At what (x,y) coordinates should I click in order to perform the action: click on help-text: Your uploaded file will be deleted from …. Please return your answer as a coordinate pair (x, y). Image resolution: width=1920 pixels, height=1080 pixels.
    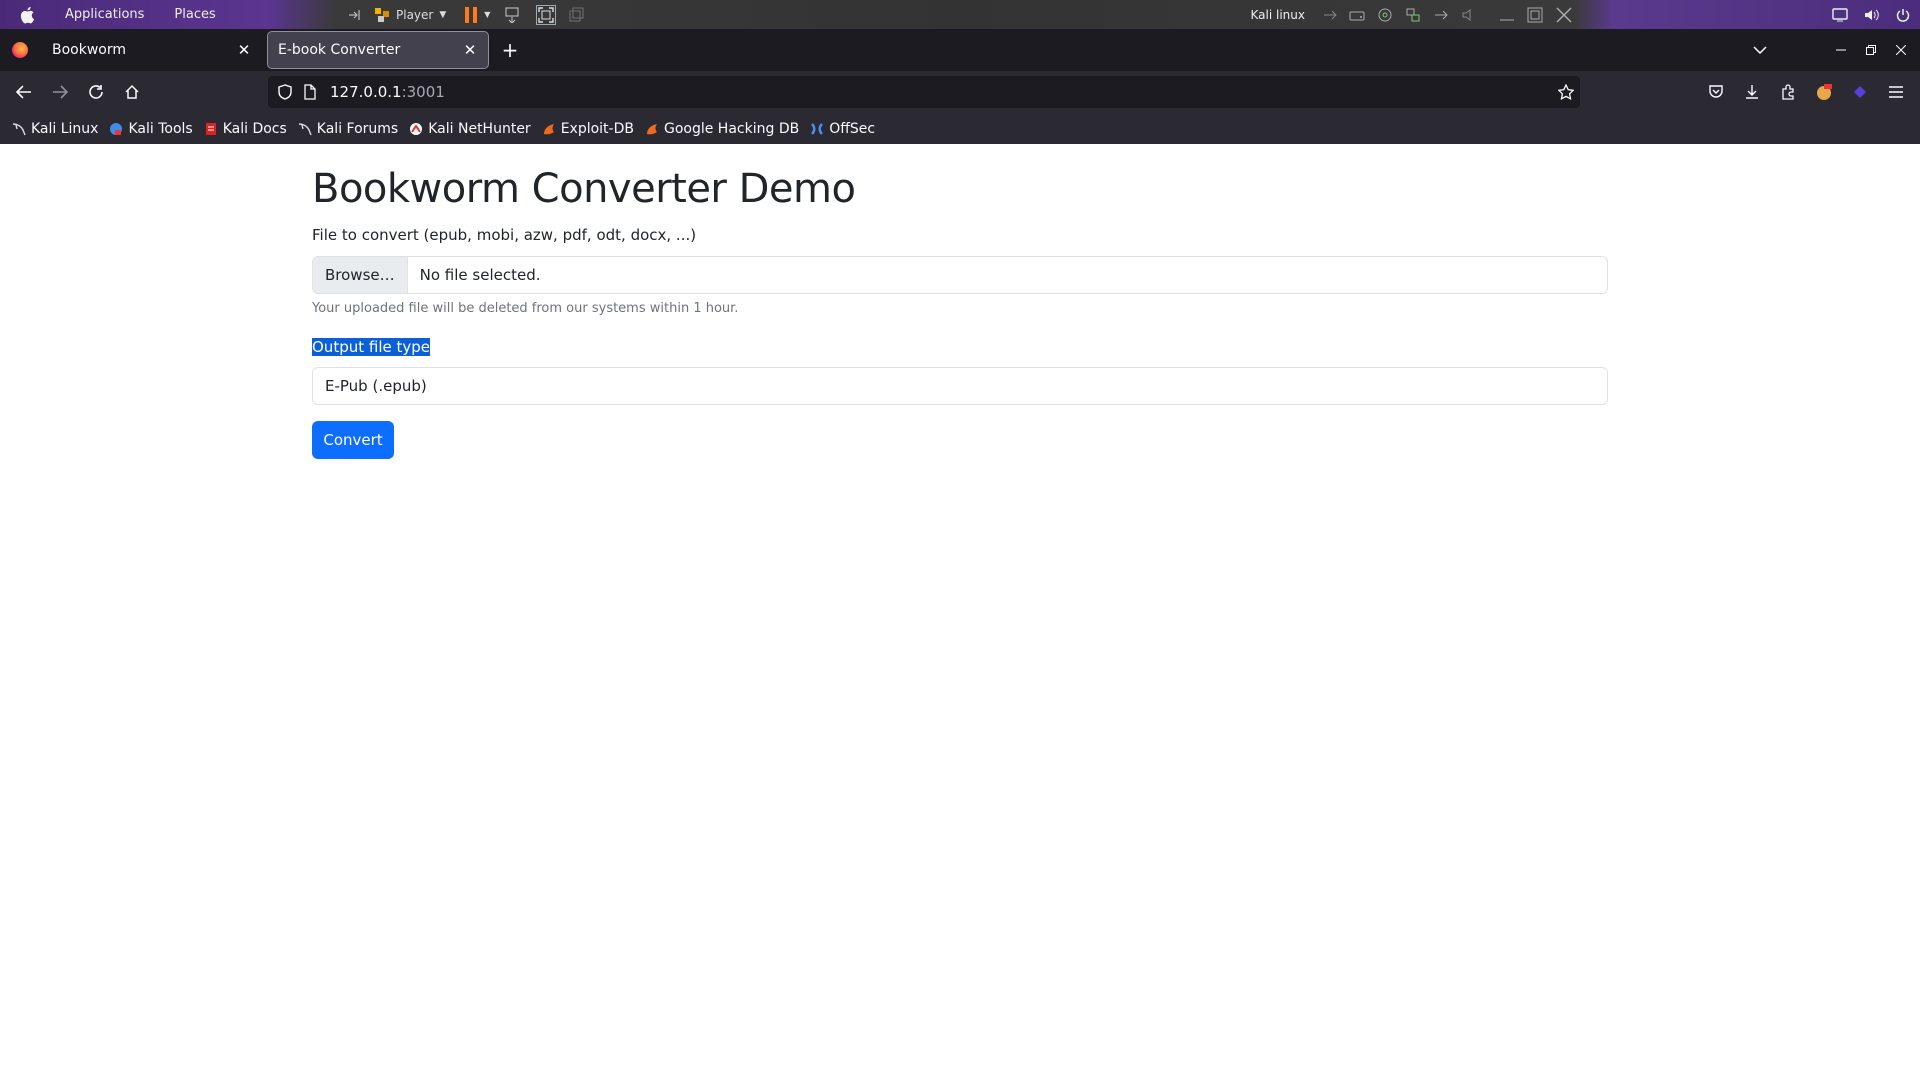
    Looking at the image, I should click on (525, 308).